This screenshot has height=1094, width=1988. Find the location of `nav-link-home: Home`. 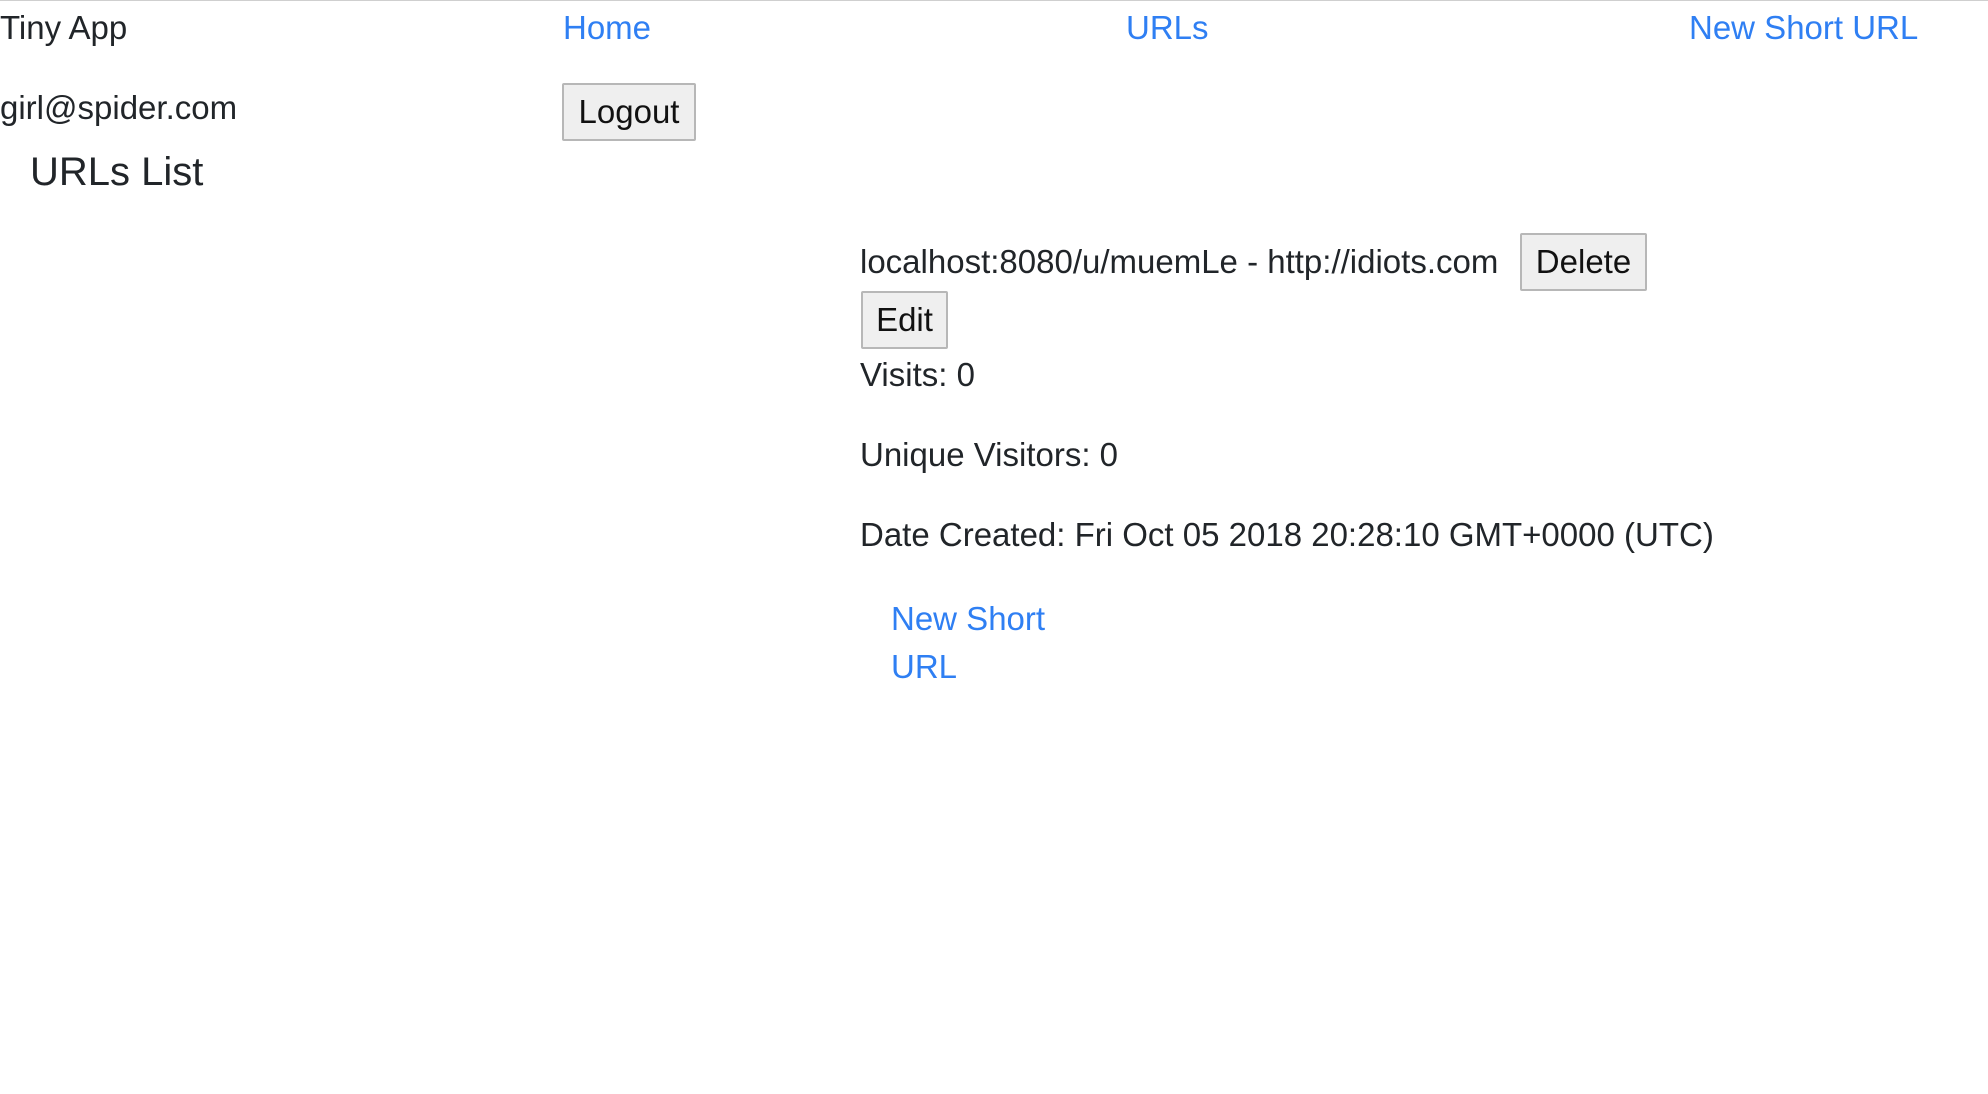

nav-link-home: Home is located at coordinates (607, 28).